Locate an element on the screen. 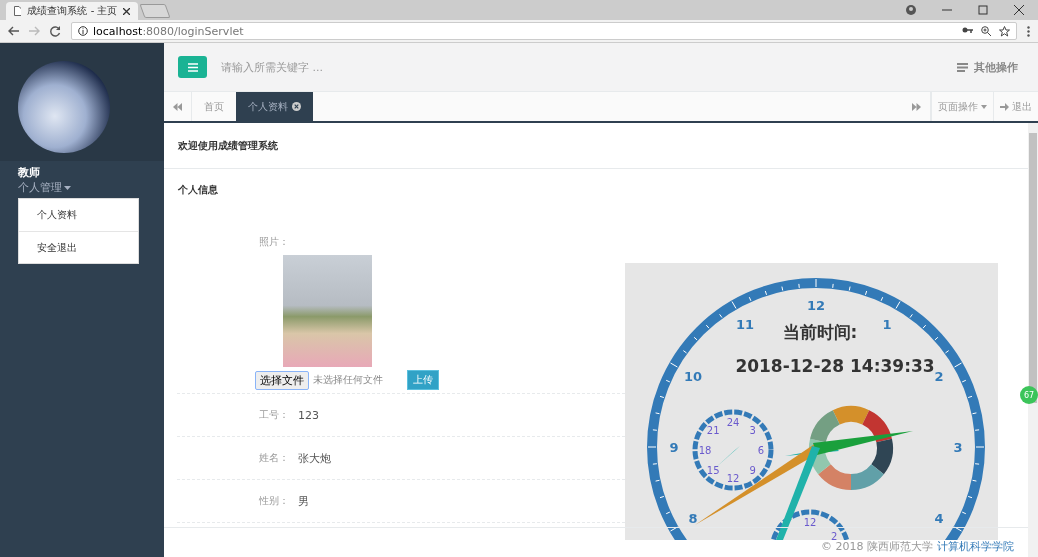 This screenshot has width=1038, height=557. double-left-arrow-icon is located at coordinates (177, 106).